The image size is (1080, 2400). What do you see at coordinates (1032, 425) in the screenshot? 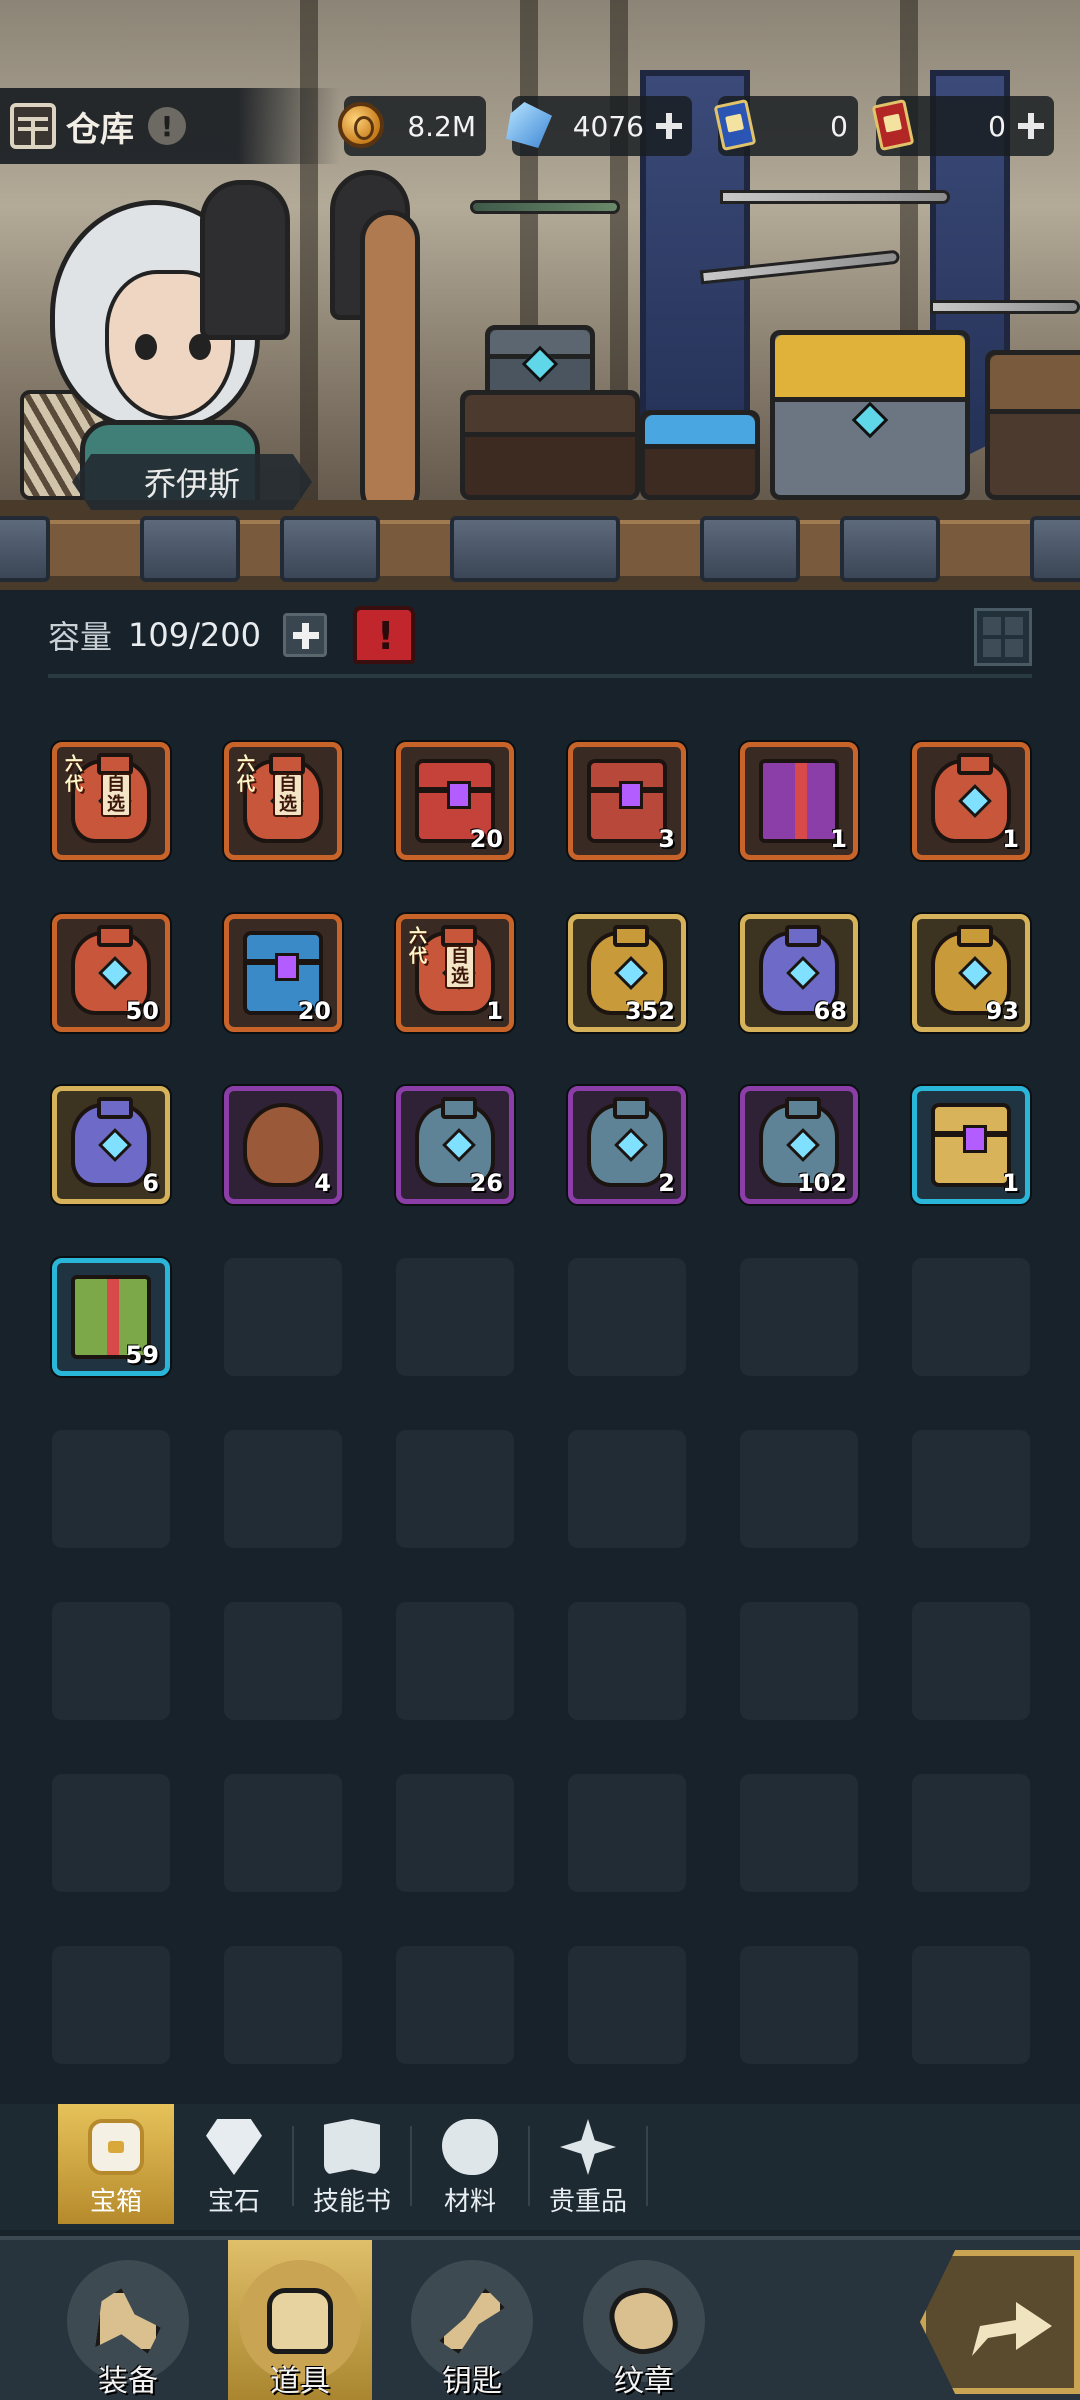
I see `side-chest` at bounding box center [1032, 425].